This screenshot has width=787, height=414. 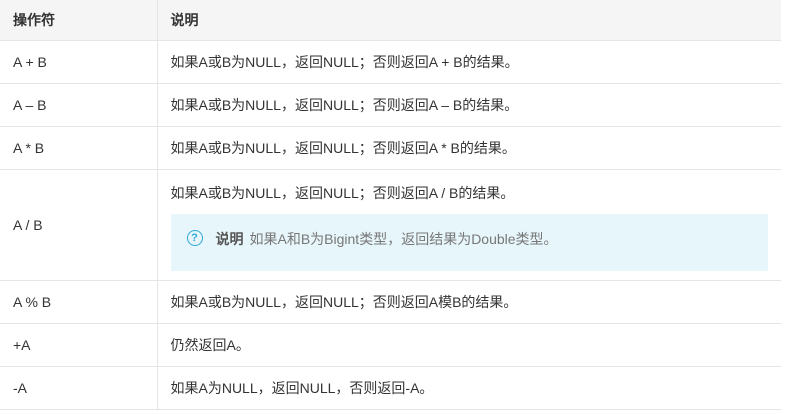 I want to click on header-operator: 操作符, so click(x=79, y=20).